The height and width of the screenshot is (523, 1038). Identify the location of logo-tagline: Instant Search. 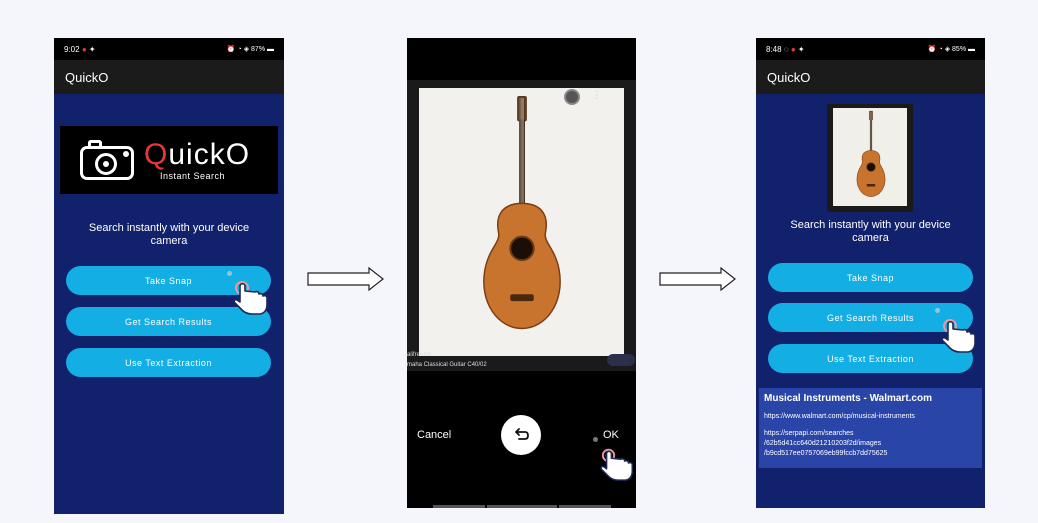
(193, 175).